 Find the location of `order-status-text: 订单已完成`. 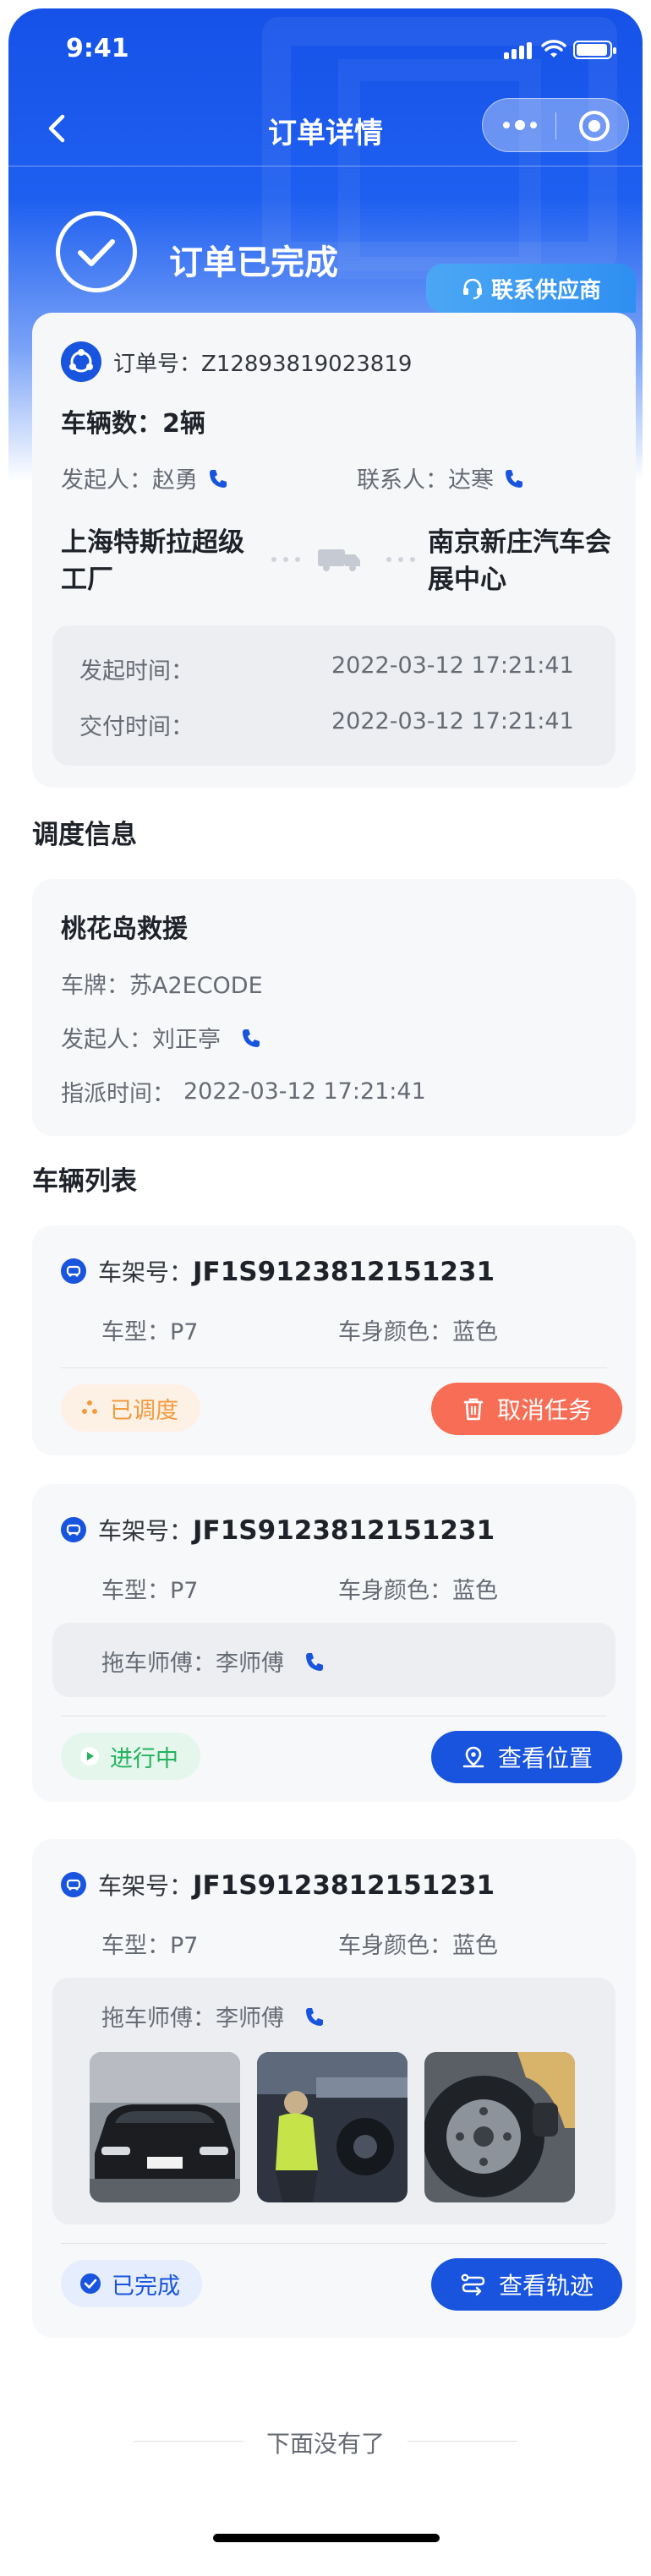

order-status-text: 订单已完成 is located at coordinates (254, 262).